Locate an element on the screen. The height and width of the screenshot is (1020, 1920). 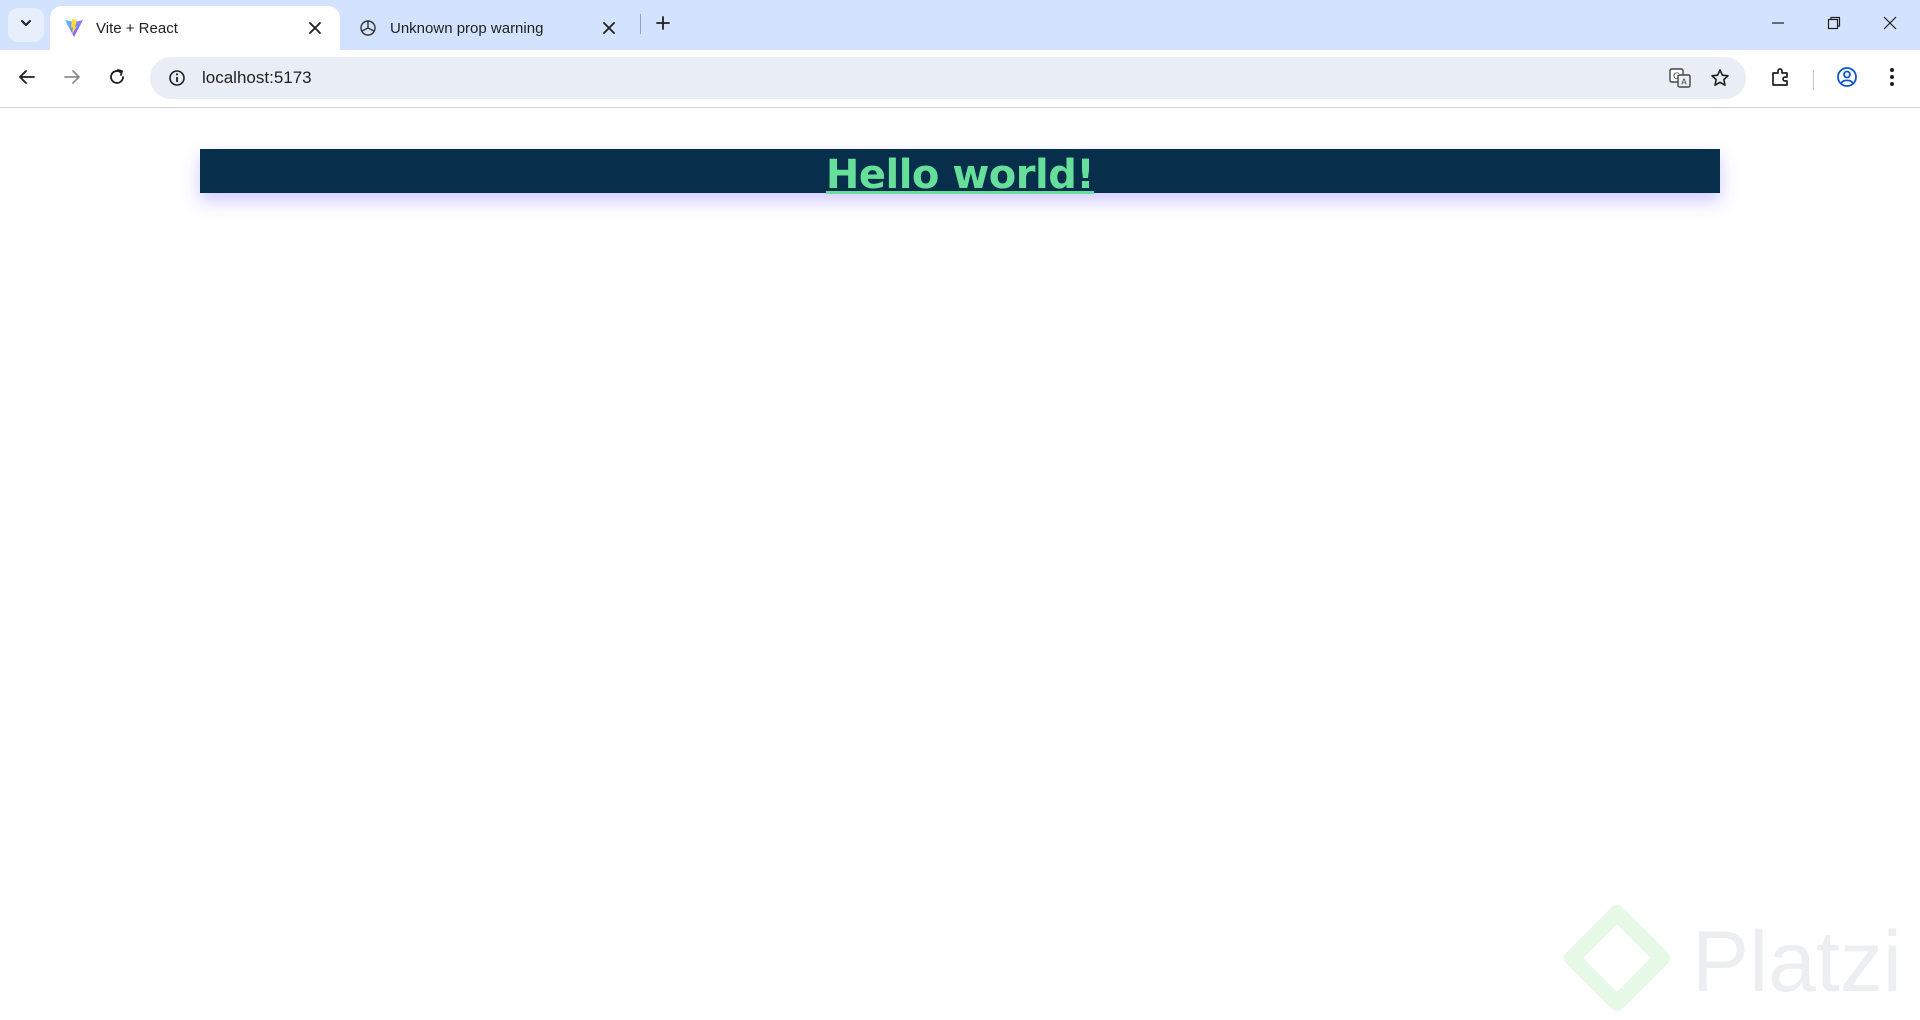
close-window-button is located at coordinates (1890, 25).